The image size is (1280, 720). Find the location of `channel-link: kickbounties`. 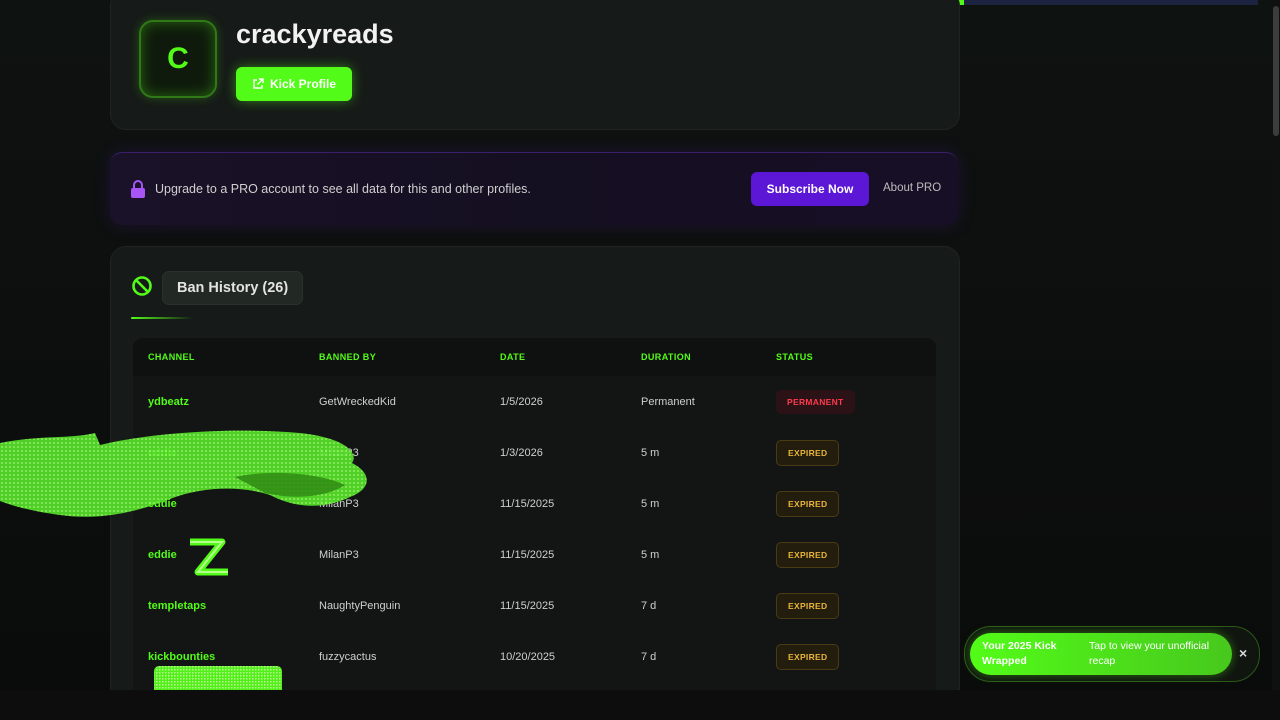

channel-link: kickbounties is located at coordinates (181, 657).